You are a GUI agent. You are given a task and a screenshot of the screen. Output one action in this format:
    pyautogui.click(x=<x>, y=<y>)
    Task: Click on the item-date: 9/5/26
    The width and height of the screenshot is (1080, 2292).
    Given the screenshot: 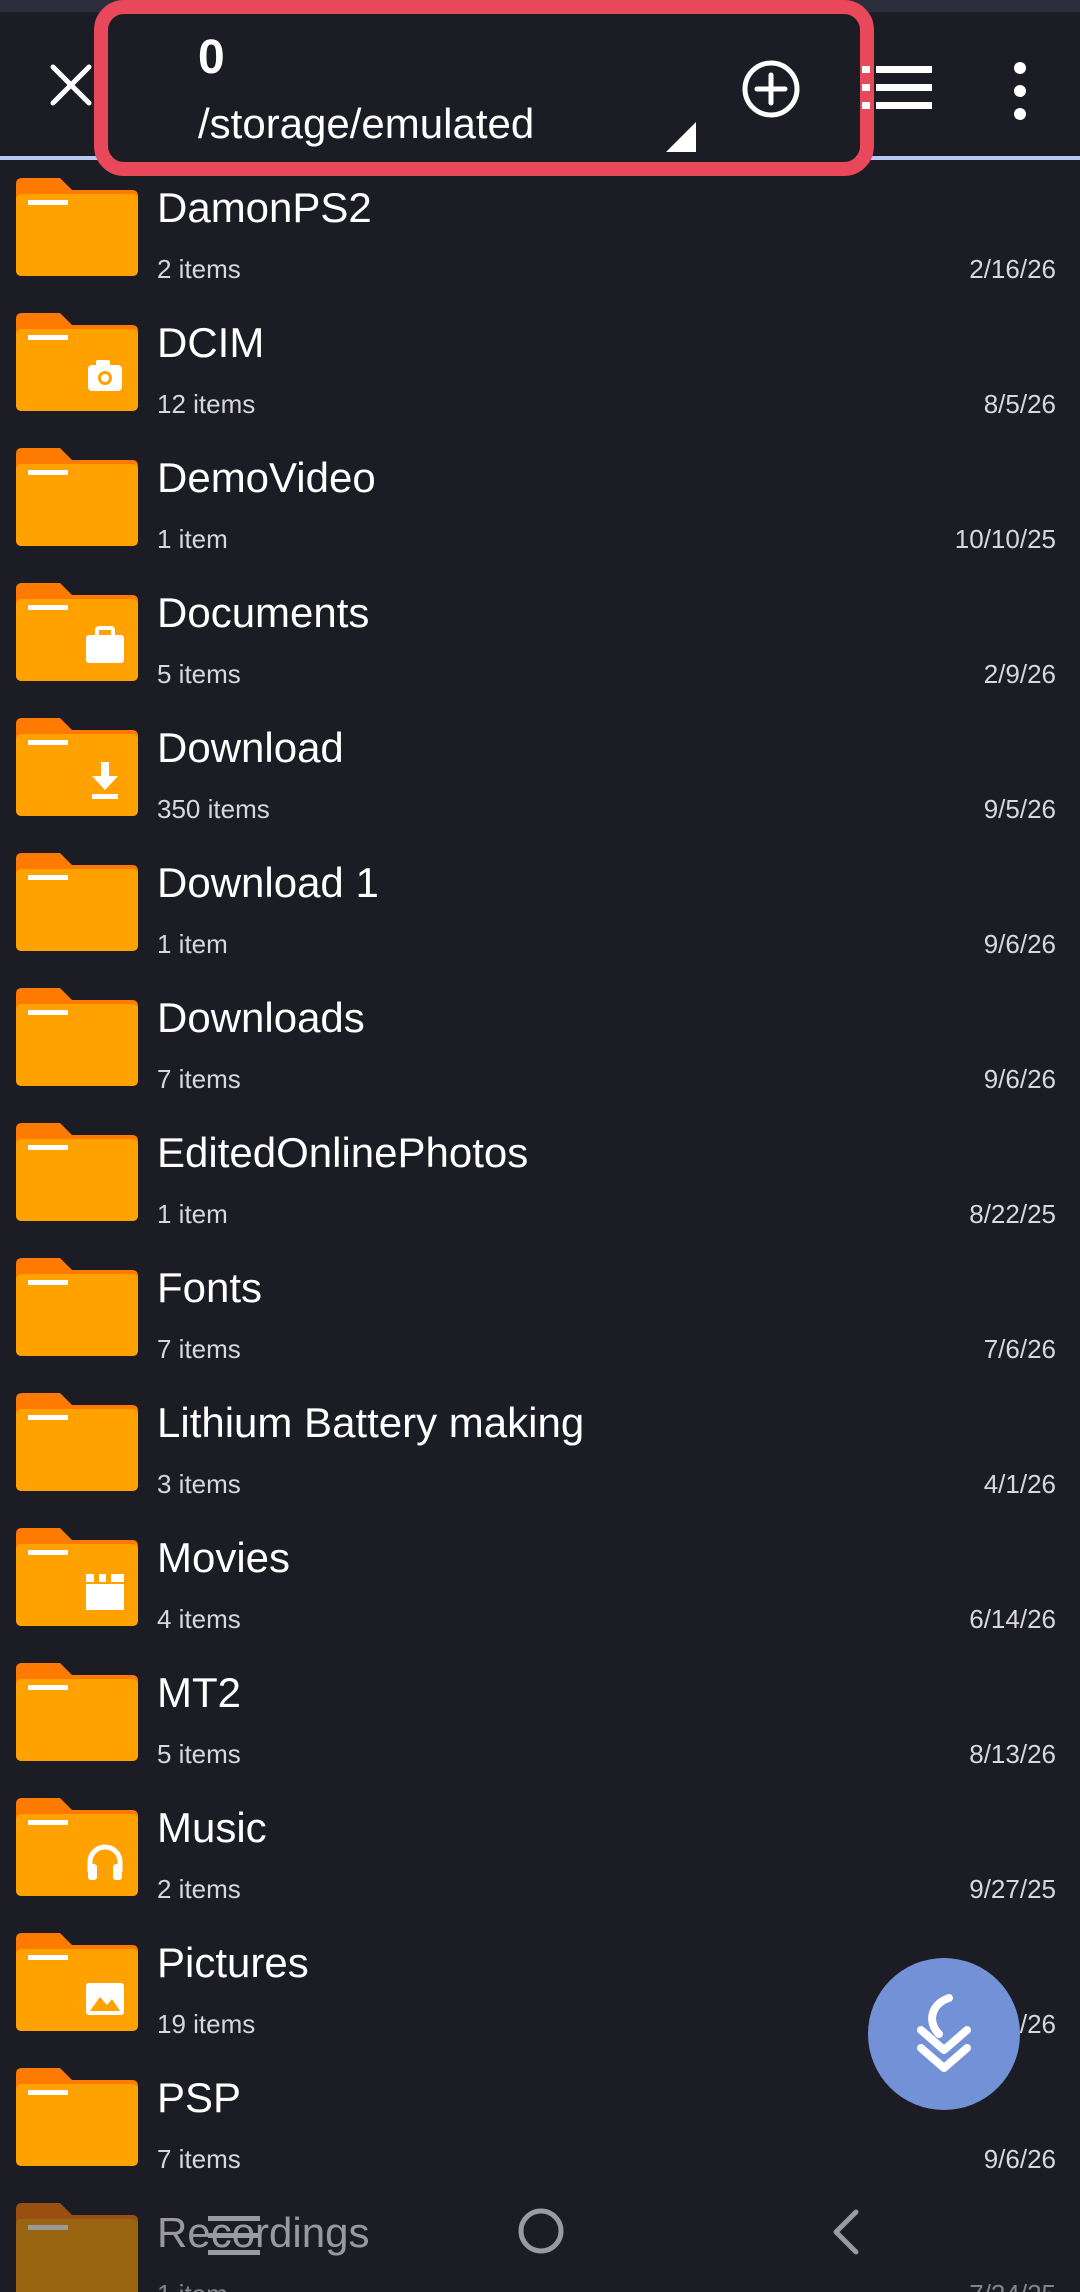 What is the action you would take?
    pyautogui.click(x=1019, y=809)
    